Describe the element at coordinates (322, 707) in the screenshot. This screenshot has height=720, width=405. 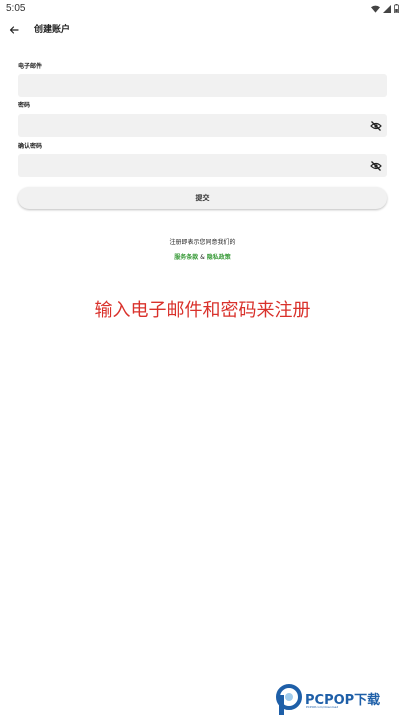
I see `watermark-tagline: PCPOP.com/download` at that location.